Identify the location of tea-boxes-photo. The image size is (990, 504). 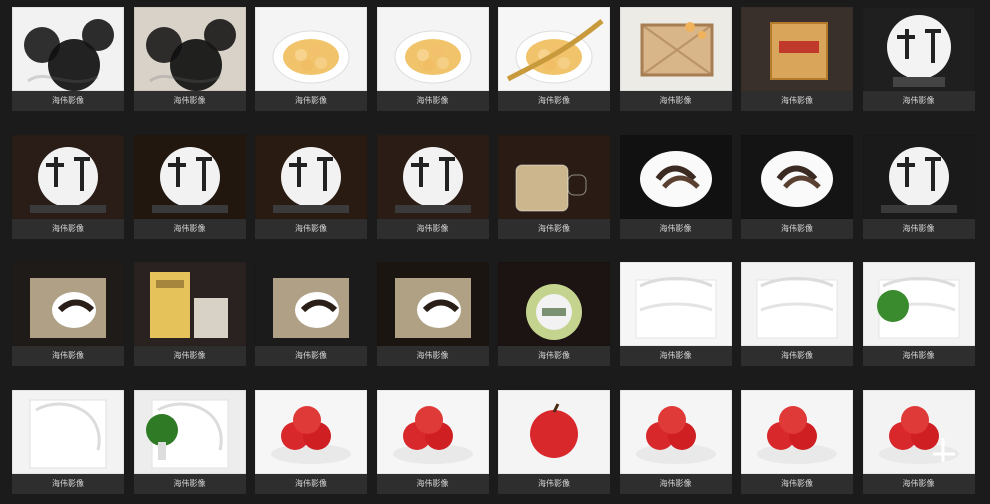
(189, 304).